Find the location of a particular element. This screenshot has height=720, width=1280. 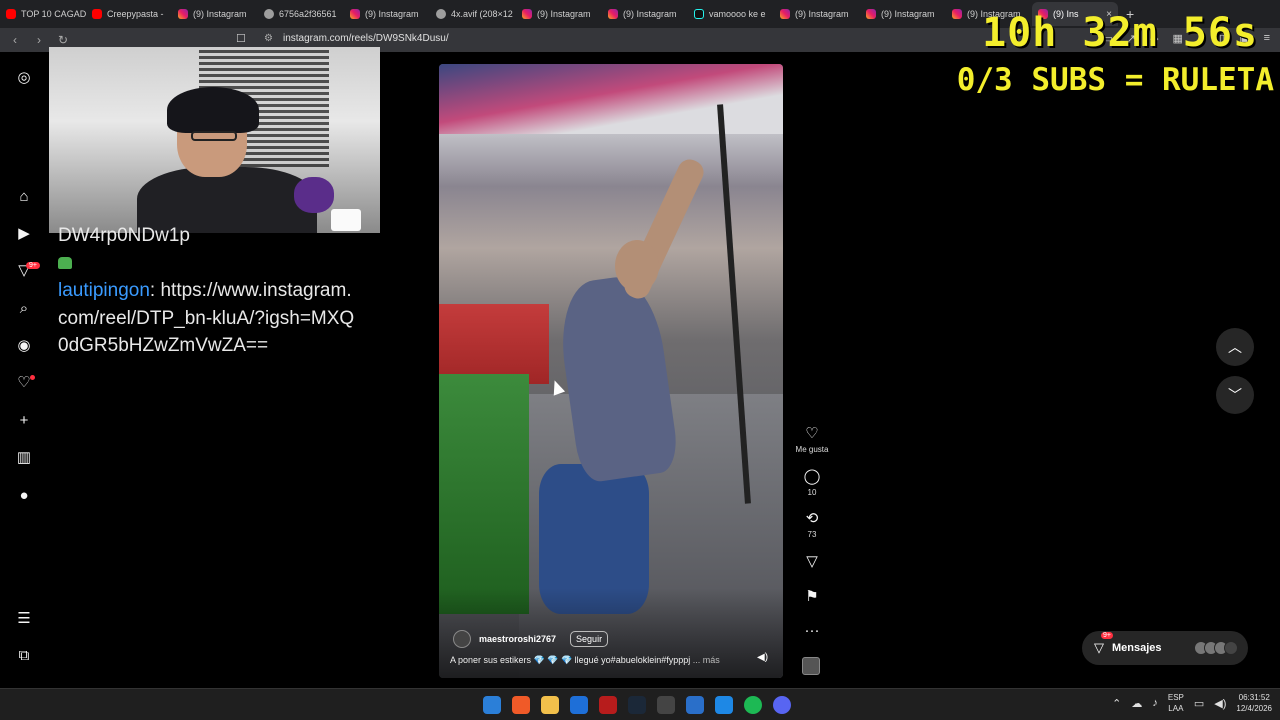

tab-label: TOP 10 CAGAD is located at coordinates (53, 14).